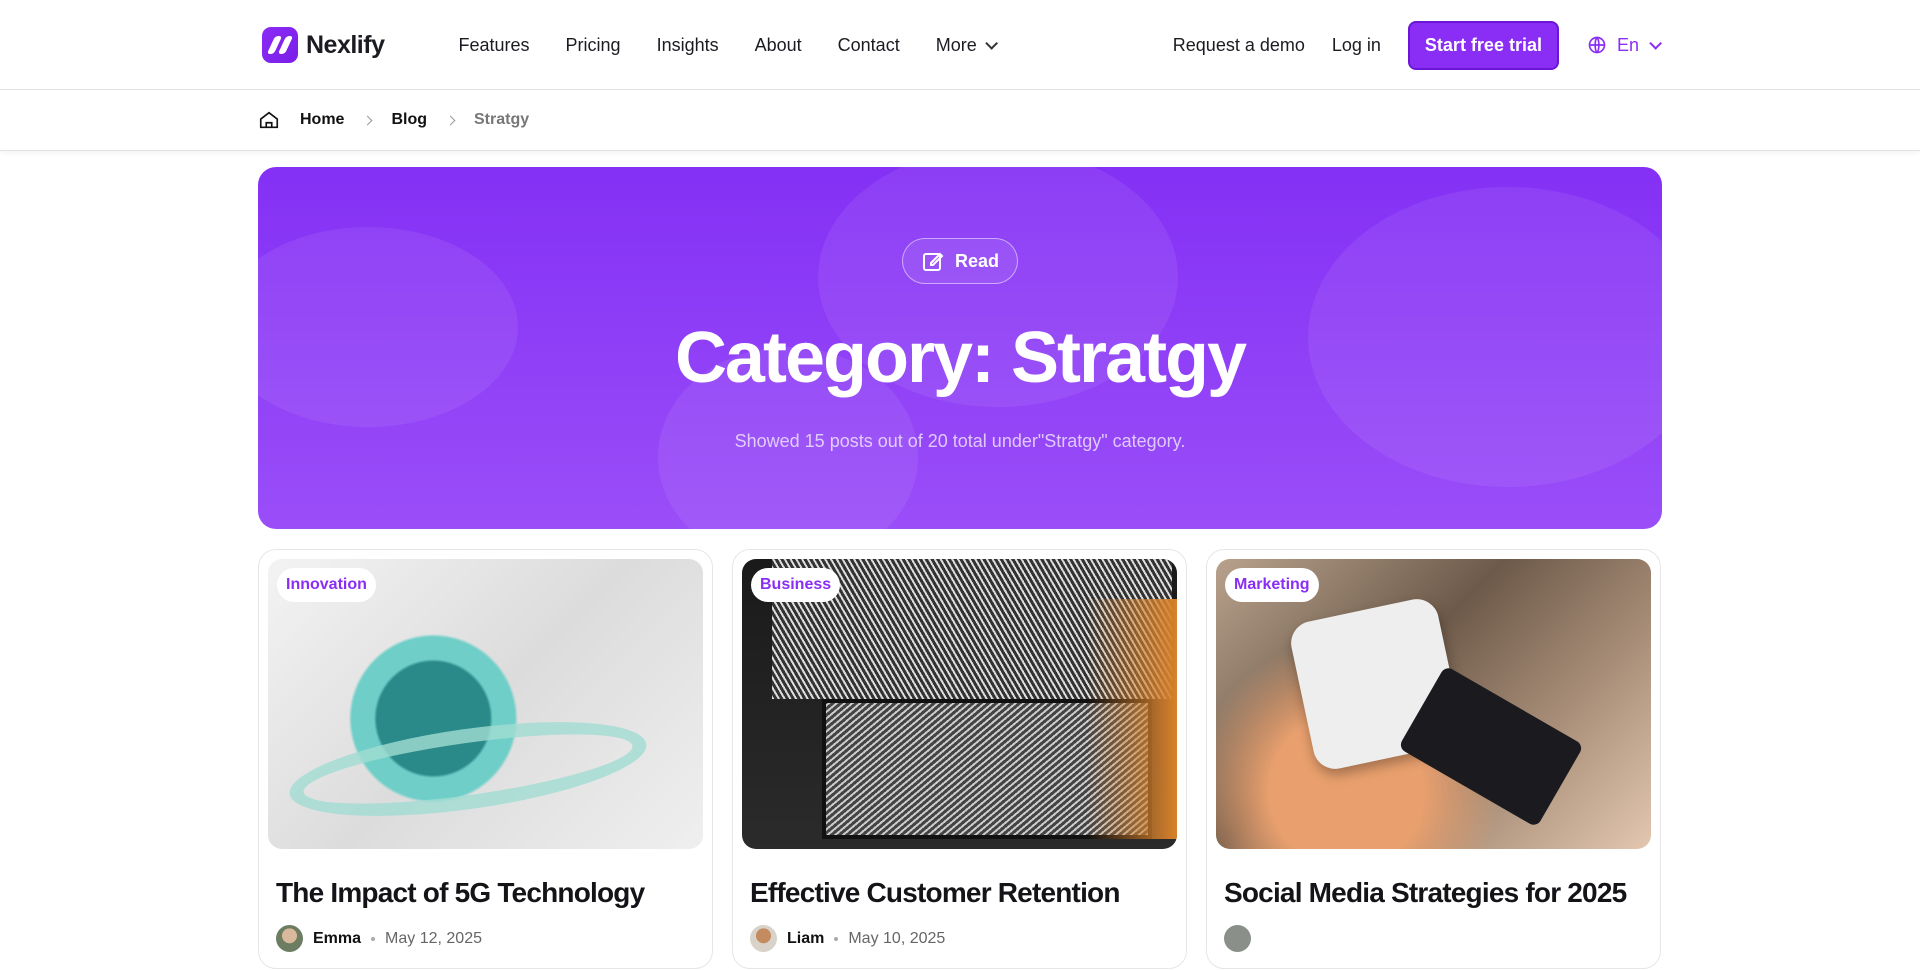  I want to click on nav-about: About, so click(778, 45).